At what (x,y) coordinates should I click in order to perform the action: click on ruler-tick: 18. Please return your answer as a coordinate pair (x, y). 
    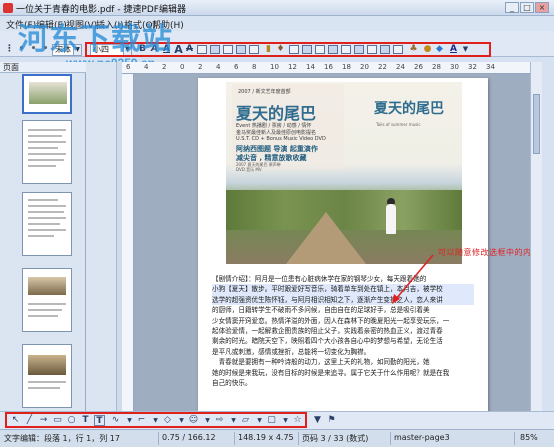
    Looking at the image, I should click on (346, 67).